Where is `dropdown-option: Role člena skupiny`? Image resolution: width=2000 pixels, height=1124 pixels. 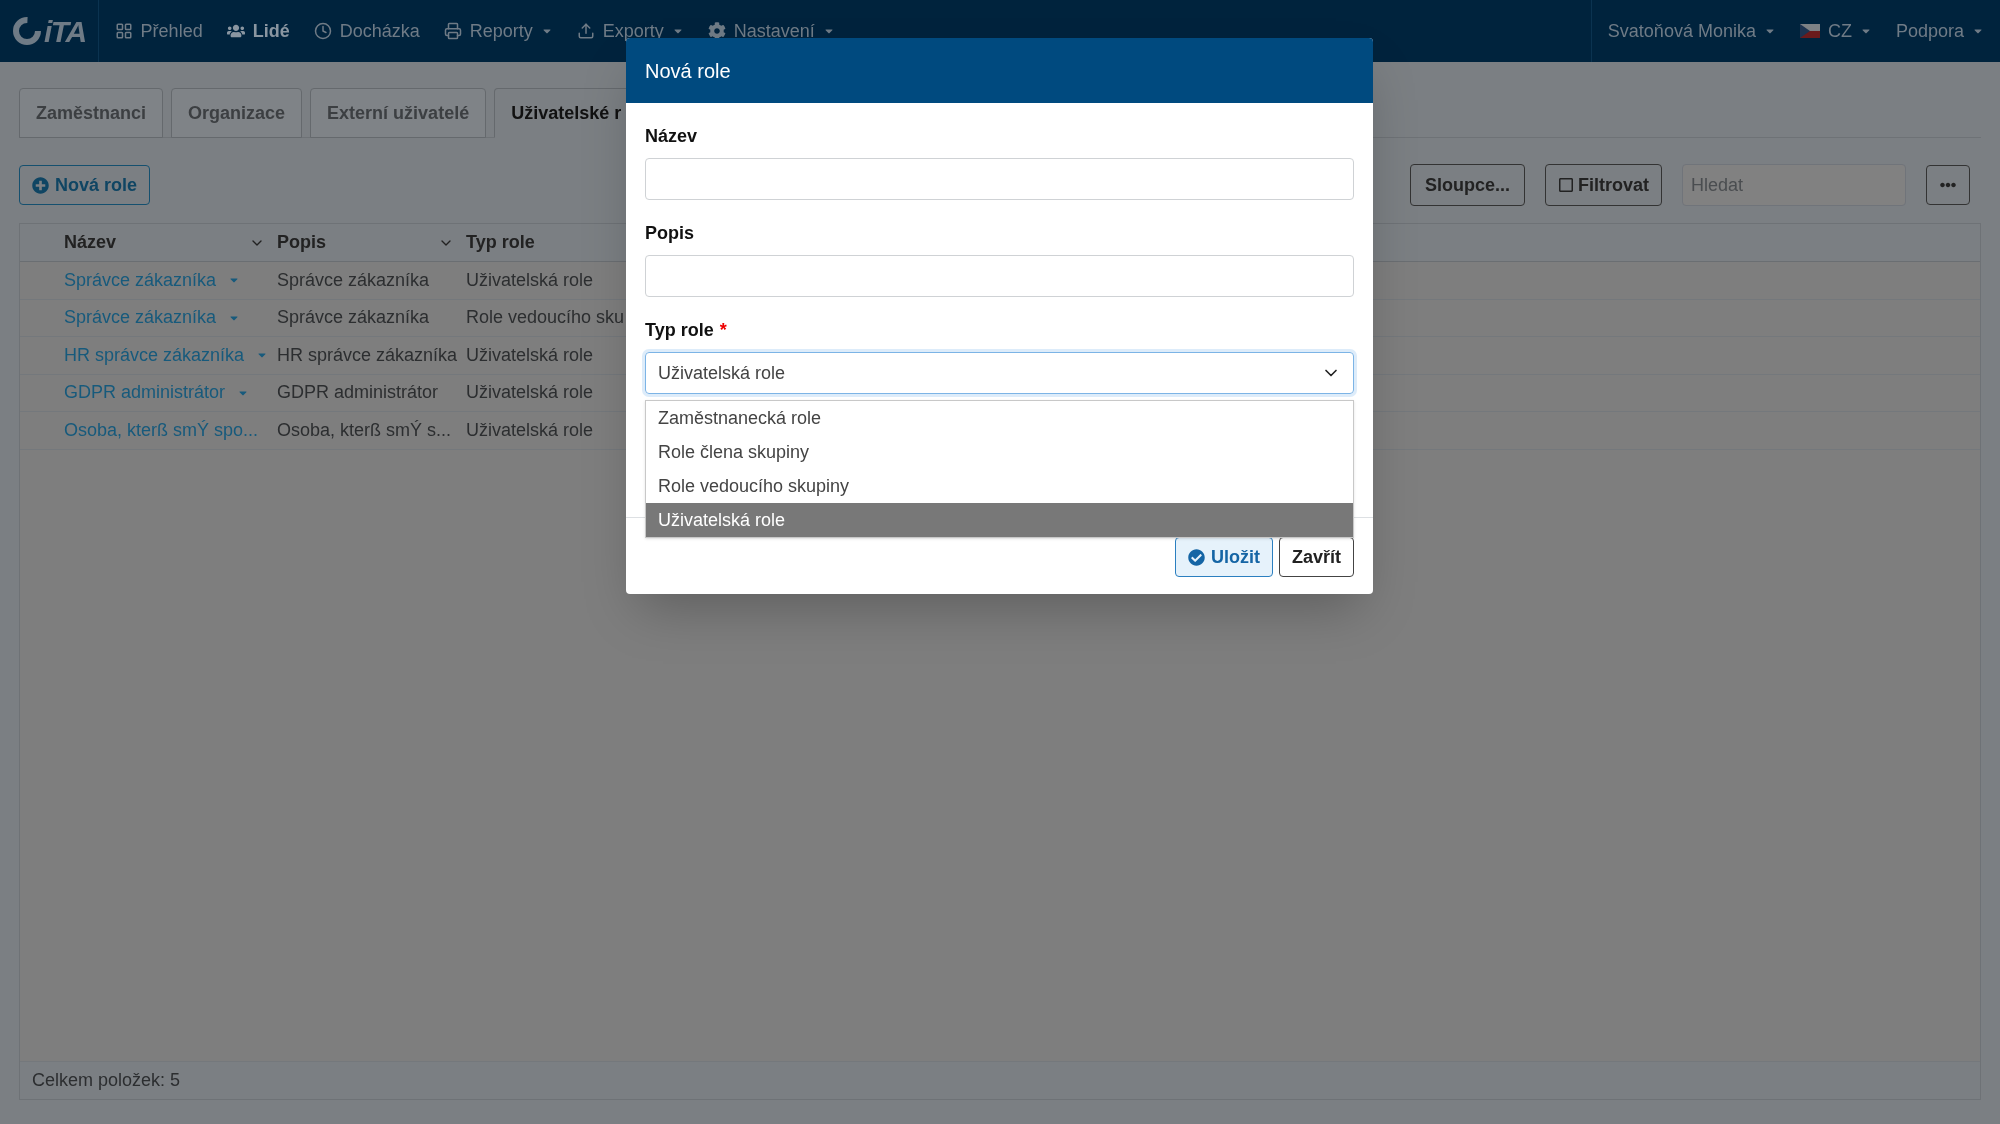
dropdown-option: Role člena skupiny is located at coordinates (999, 452).